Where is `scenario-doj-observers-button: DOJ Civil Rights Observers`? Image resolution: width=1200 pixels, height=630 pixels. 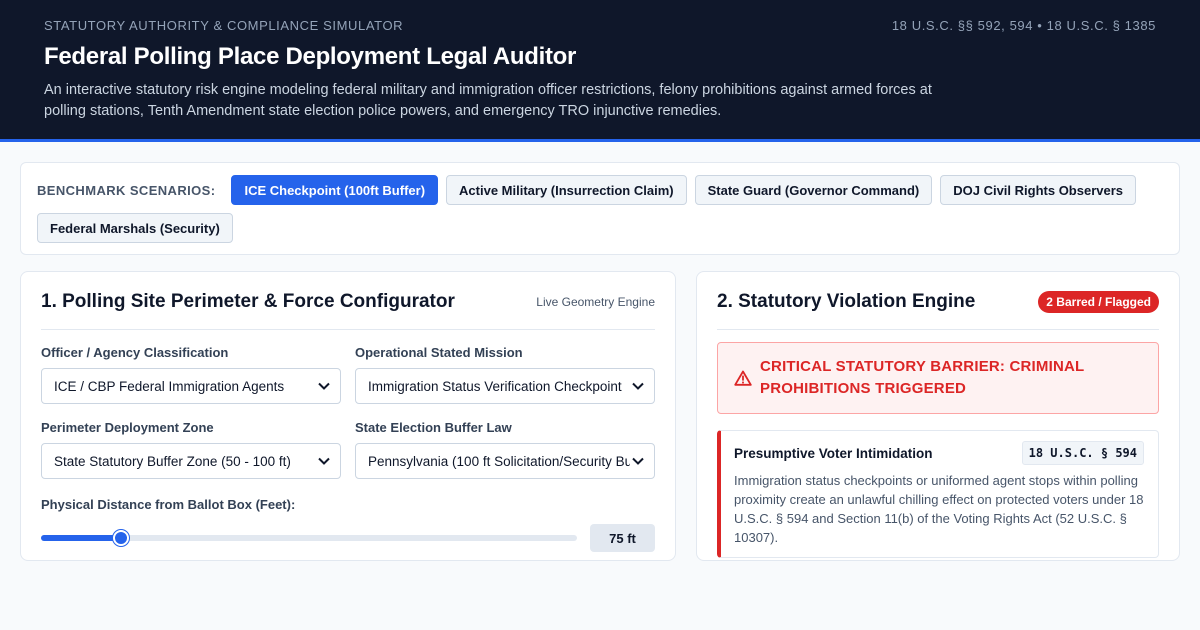
scenario-doj-observers-button: DOJ Civil Rights Observers is located at coordinates (1038, 190).